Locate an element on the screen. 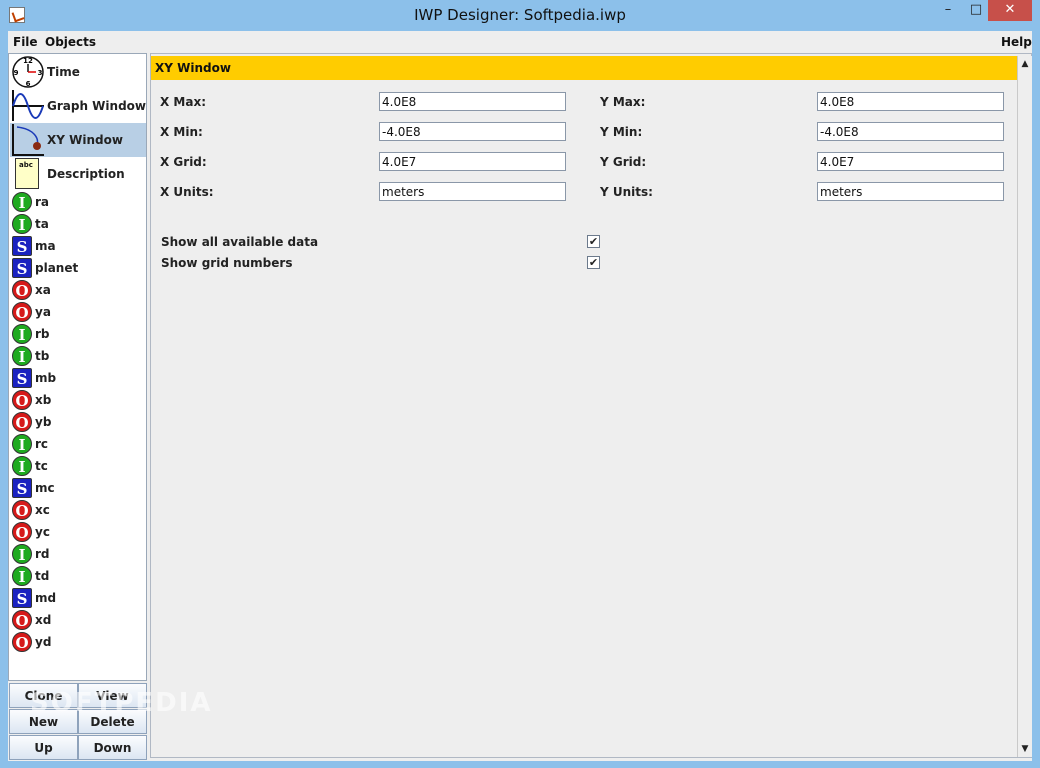  variable-item-yc: Oyc is located at coordinates (78, 532).